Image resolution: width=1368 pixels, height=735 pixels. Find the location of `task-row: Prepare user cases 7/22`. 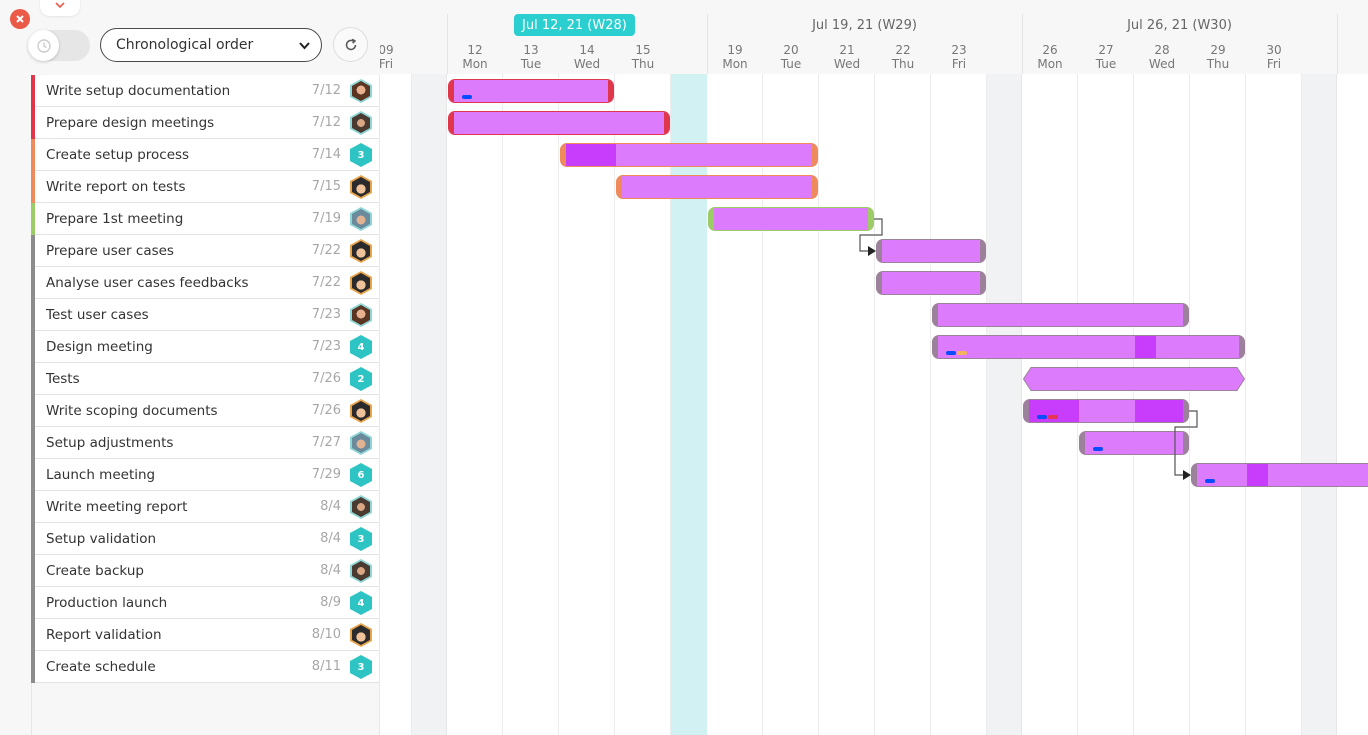

task-row: Prepare user cases 7/22 is located at coordinates (205, 251).